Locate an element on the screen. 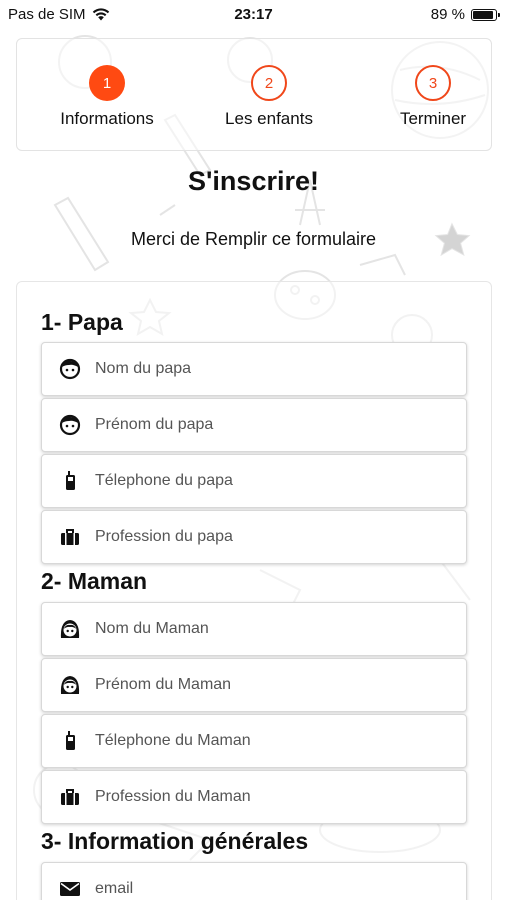  step-number-circle: 3 is located at coordinates (433, 83).